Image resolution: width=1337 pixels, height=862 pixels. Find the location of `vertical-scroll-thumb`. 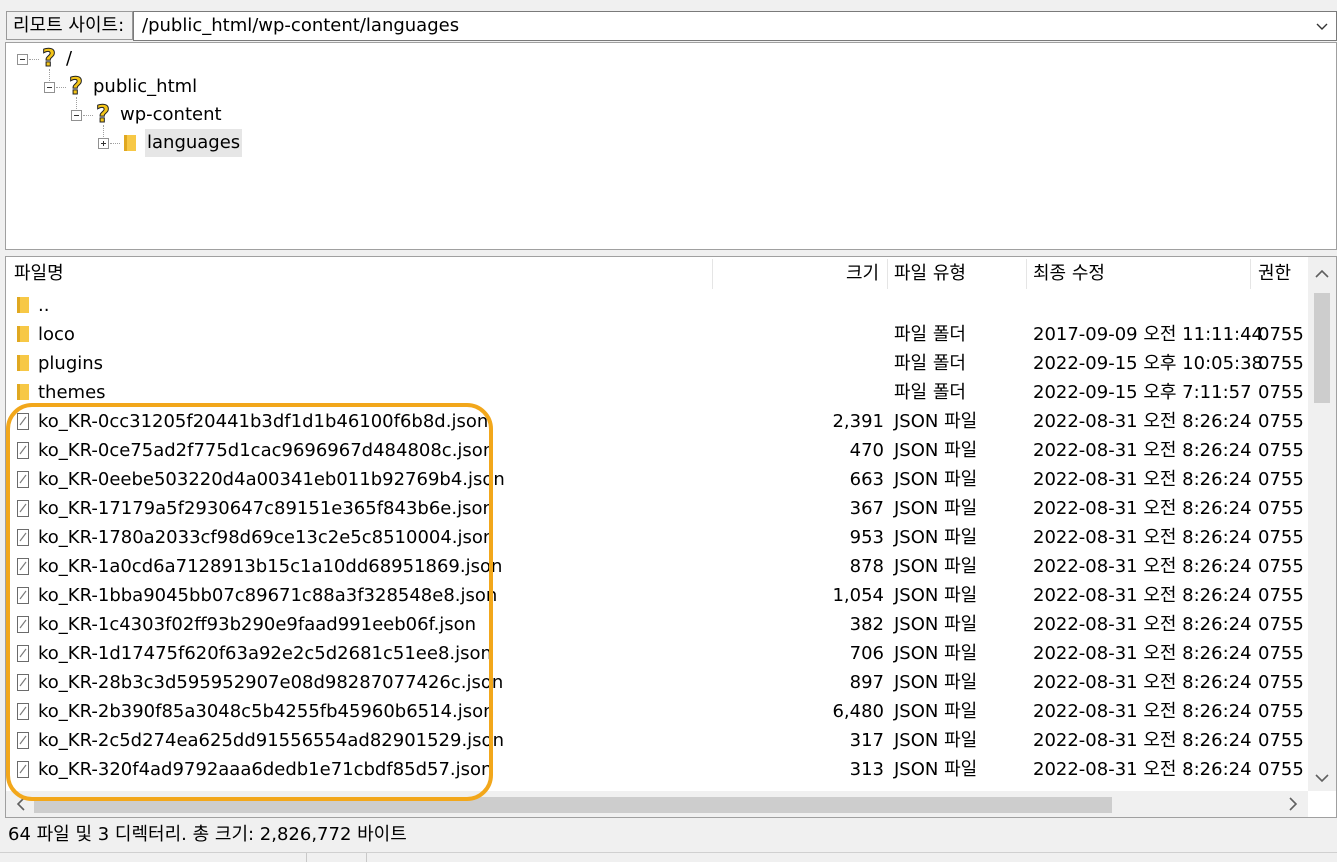

vertical-scroll-thumb is located at coordinates (1322, 348).